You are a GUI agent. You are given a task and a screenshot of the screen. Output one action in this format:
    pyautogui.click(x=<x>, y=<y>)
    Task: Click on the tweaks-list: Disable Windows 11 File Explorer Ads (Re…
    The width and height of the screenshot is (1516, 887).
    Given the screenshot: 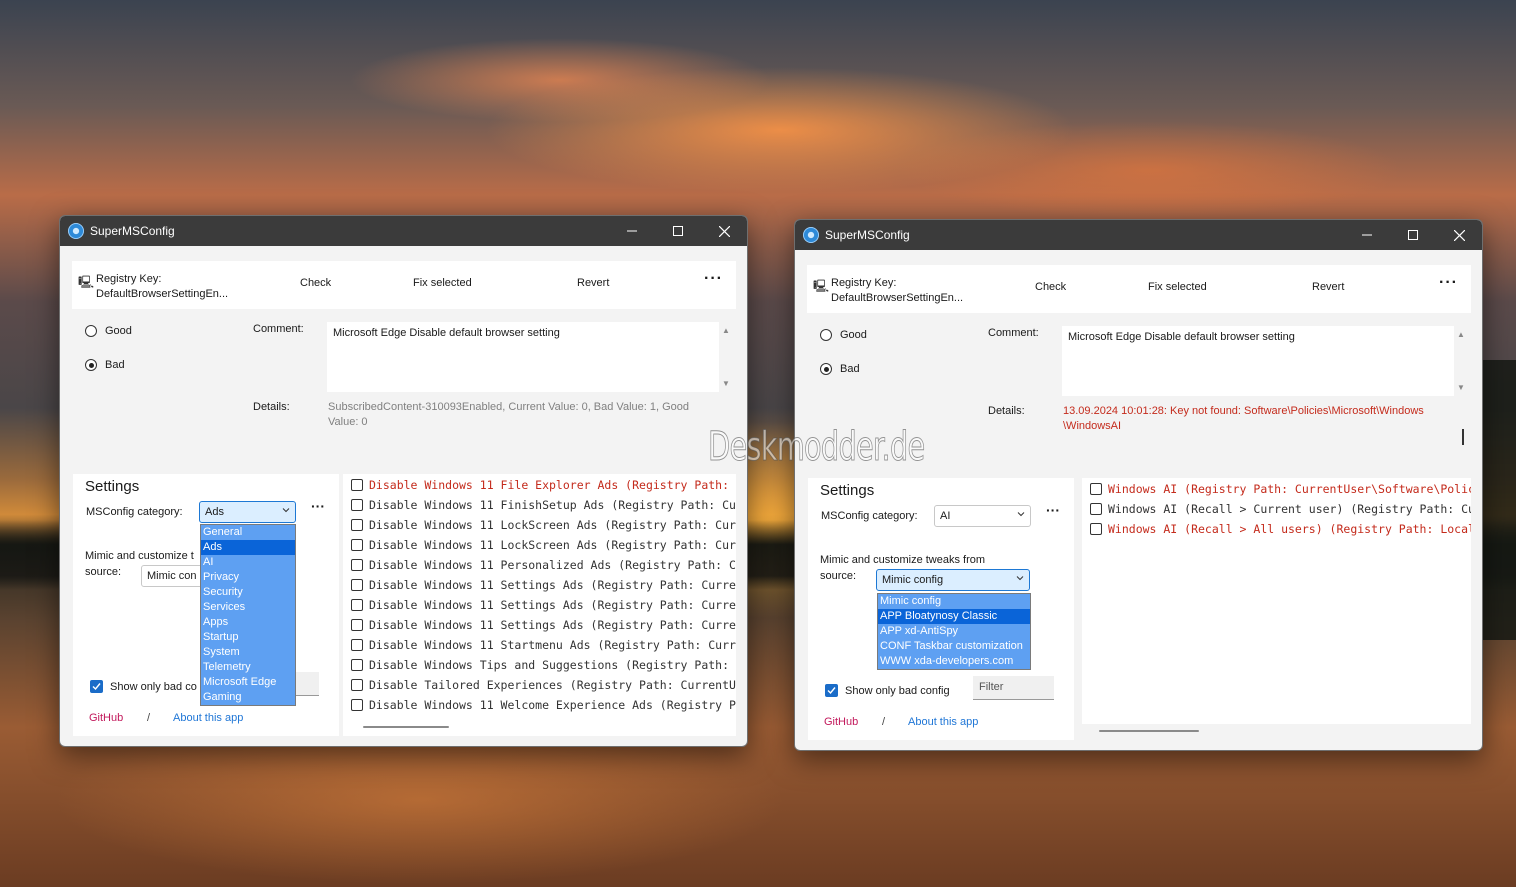 What is the action you would take?
    pyautogui.click(x=539, y=605)
    